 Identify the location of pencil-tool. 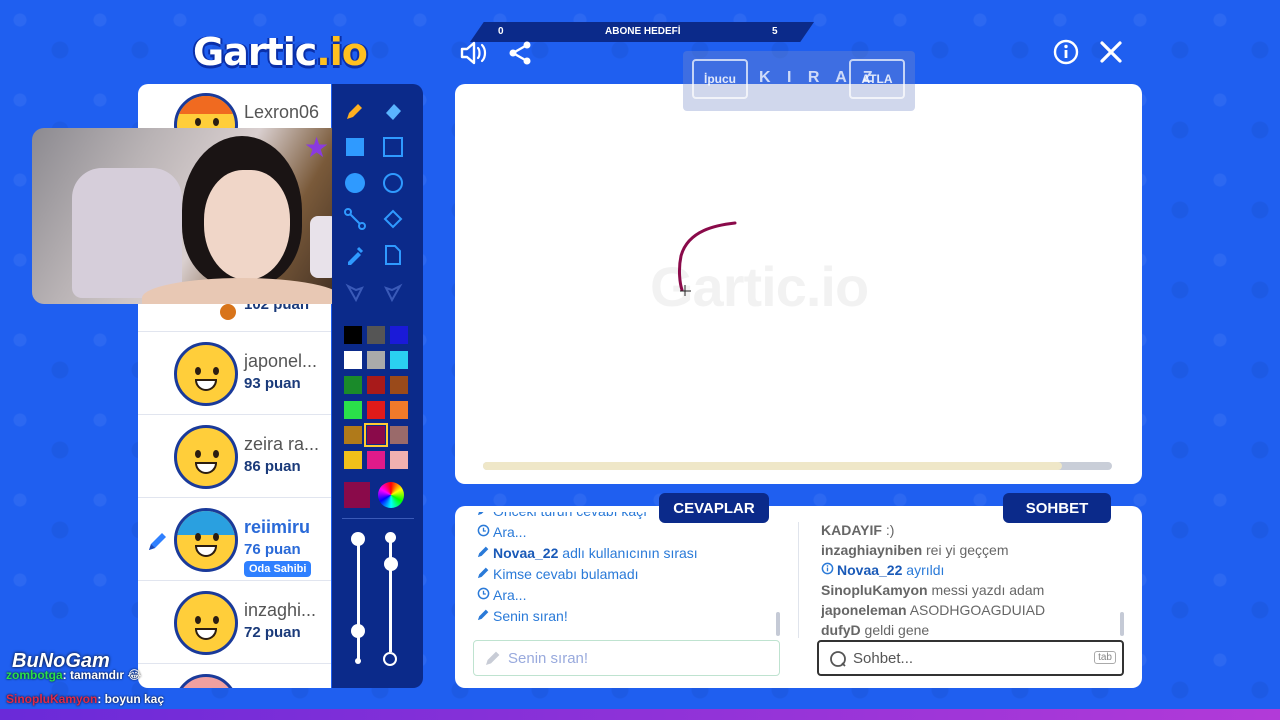
(355, 111).